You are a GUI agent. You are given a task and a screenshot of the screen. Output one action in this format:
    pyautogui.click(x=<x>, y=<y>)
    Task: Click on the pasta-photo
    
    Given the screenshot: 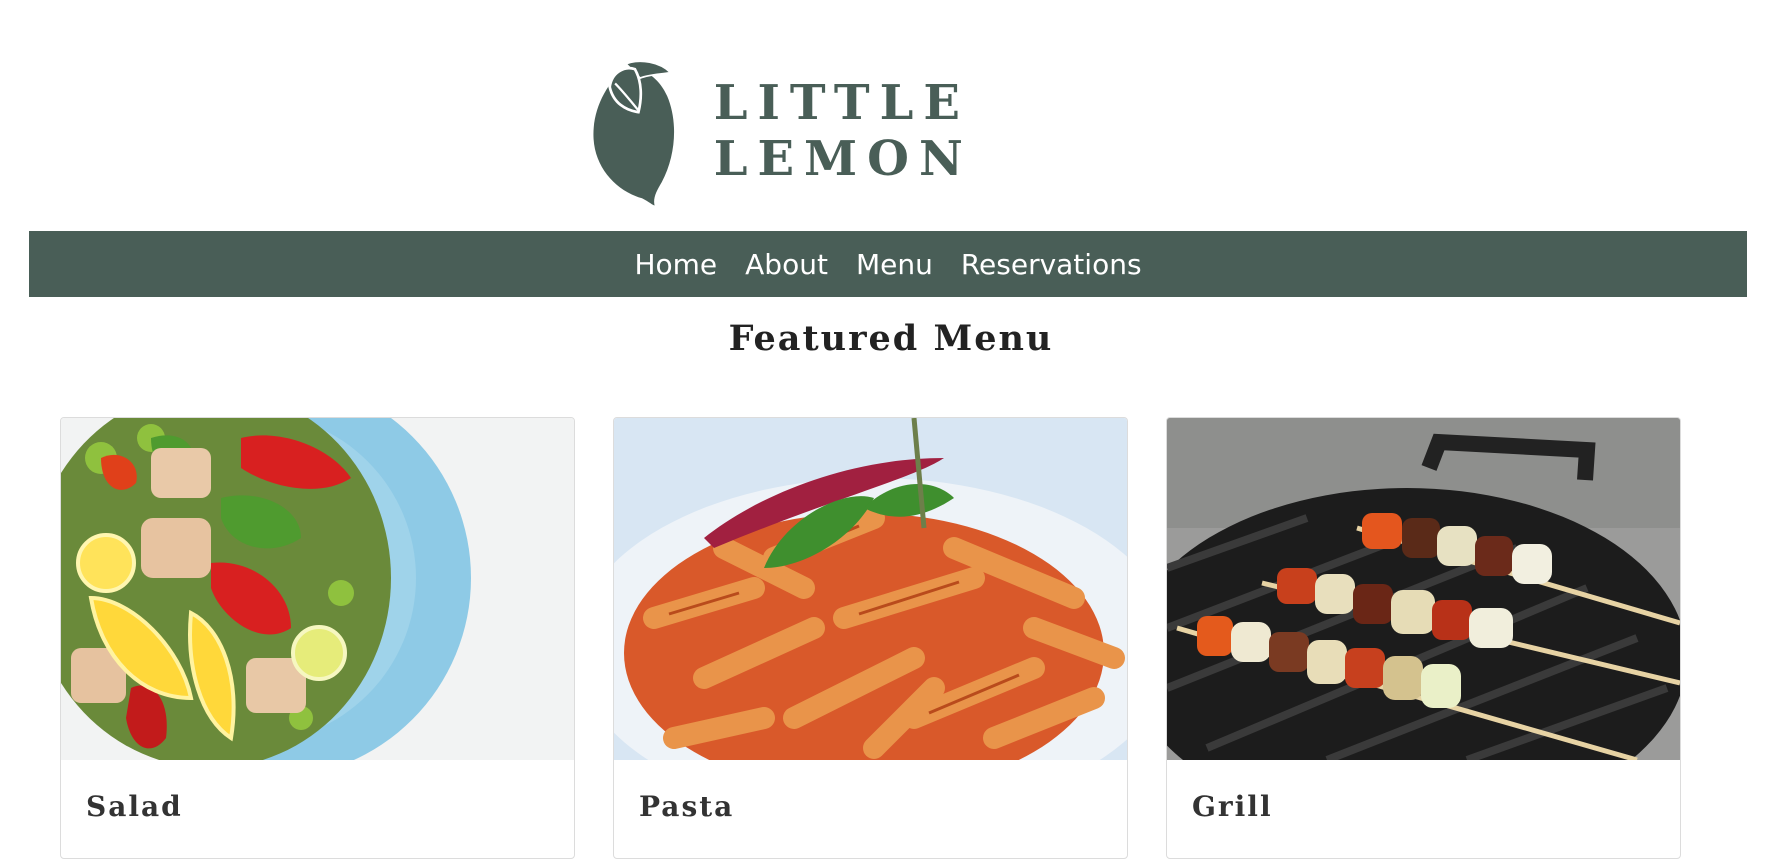 What is the action you would take?
    pyautogui.click(x=870, y=589)
    